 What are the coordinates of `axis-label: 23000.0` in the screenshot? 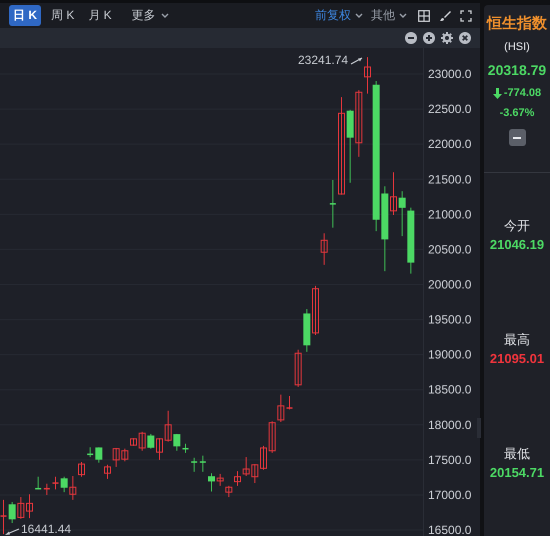 It's located at (450, 74).